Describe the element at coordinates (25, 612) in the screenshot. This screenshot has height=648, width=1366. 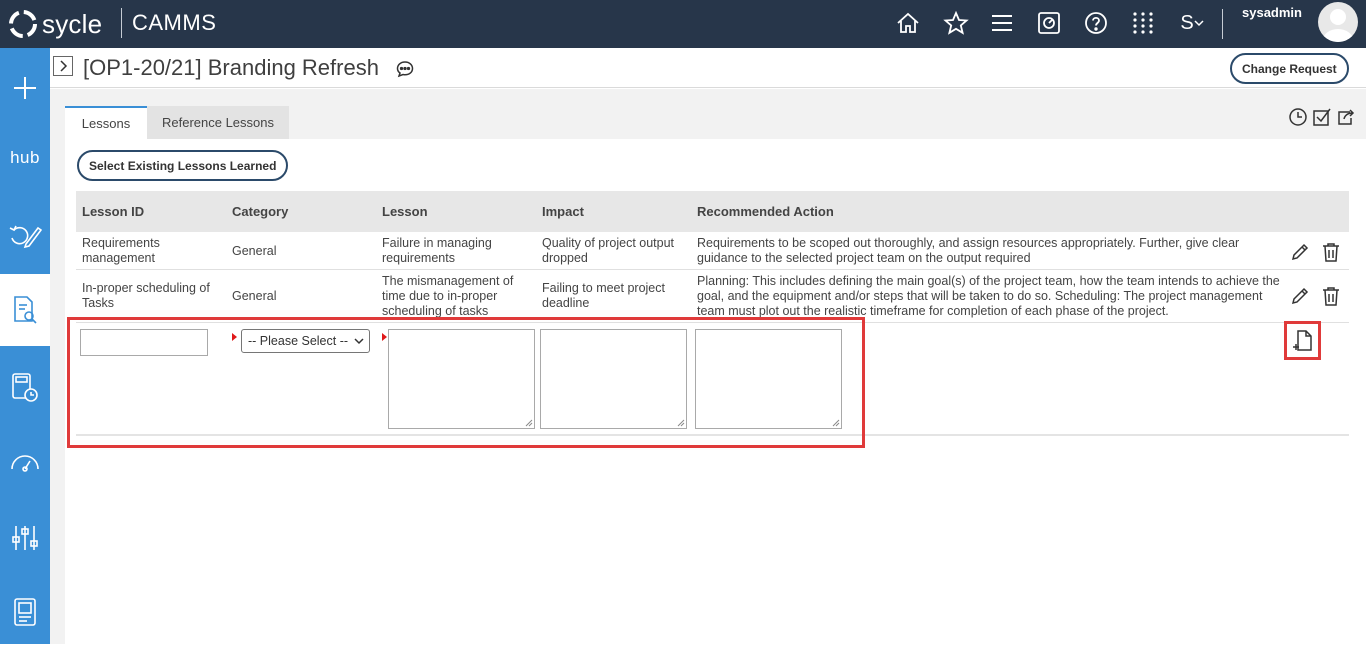
I see `report-icon` at that location.